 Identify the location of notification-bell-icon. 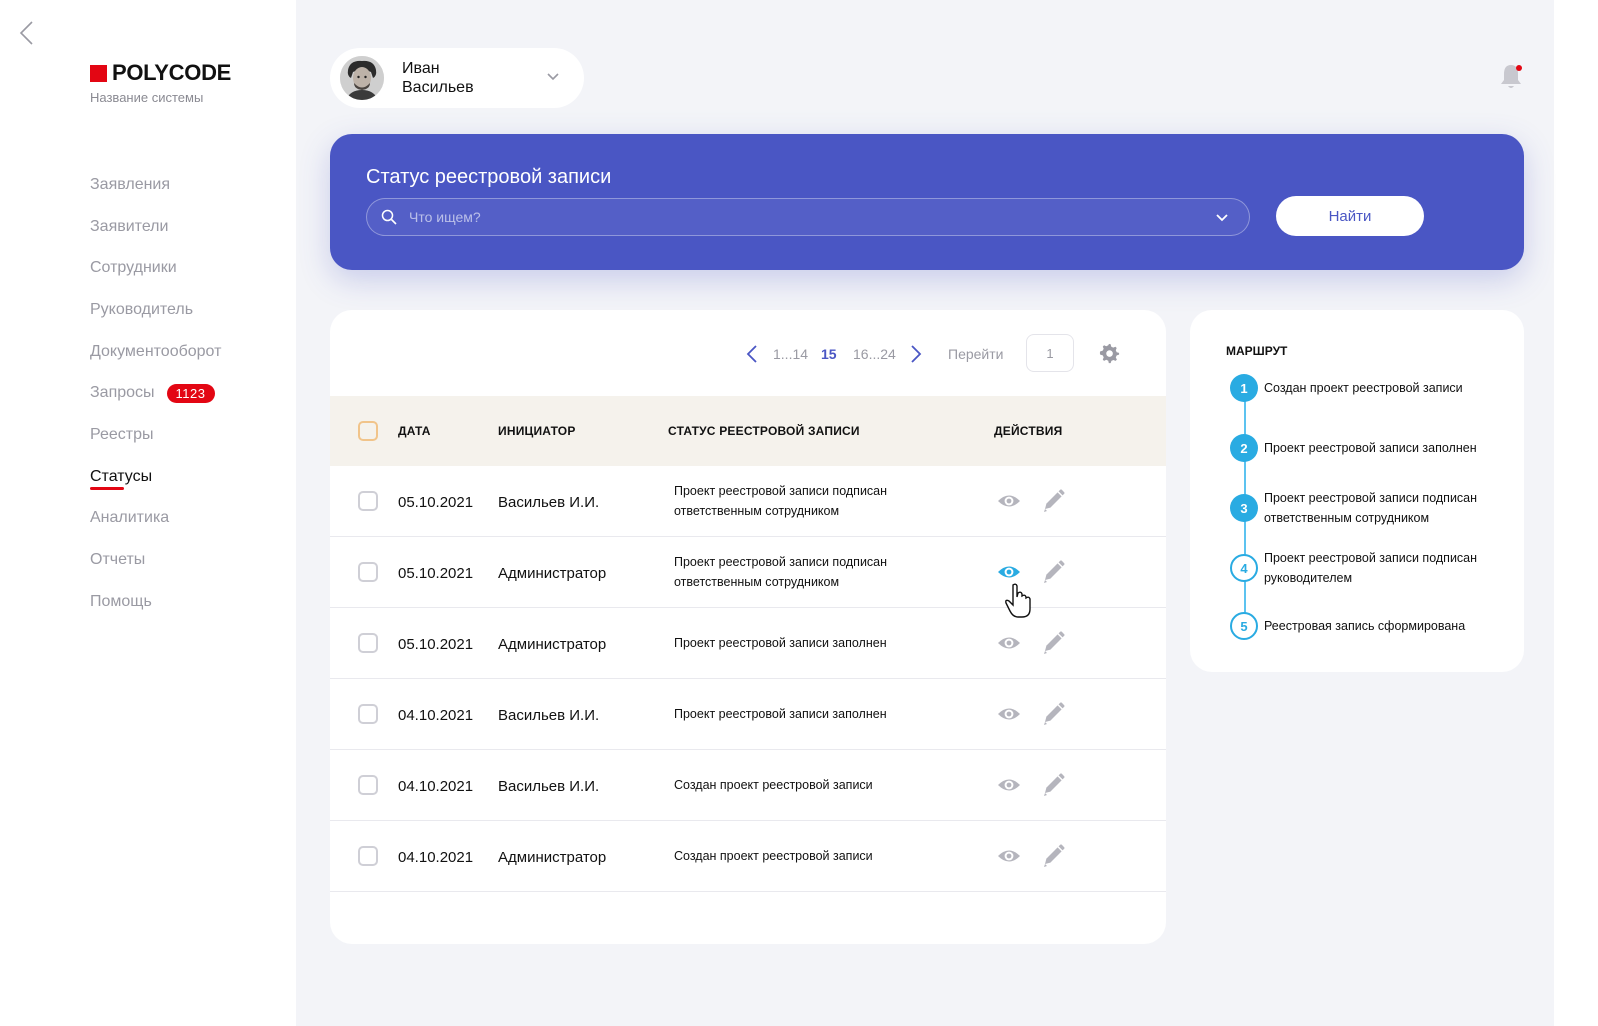
(1511, 76).